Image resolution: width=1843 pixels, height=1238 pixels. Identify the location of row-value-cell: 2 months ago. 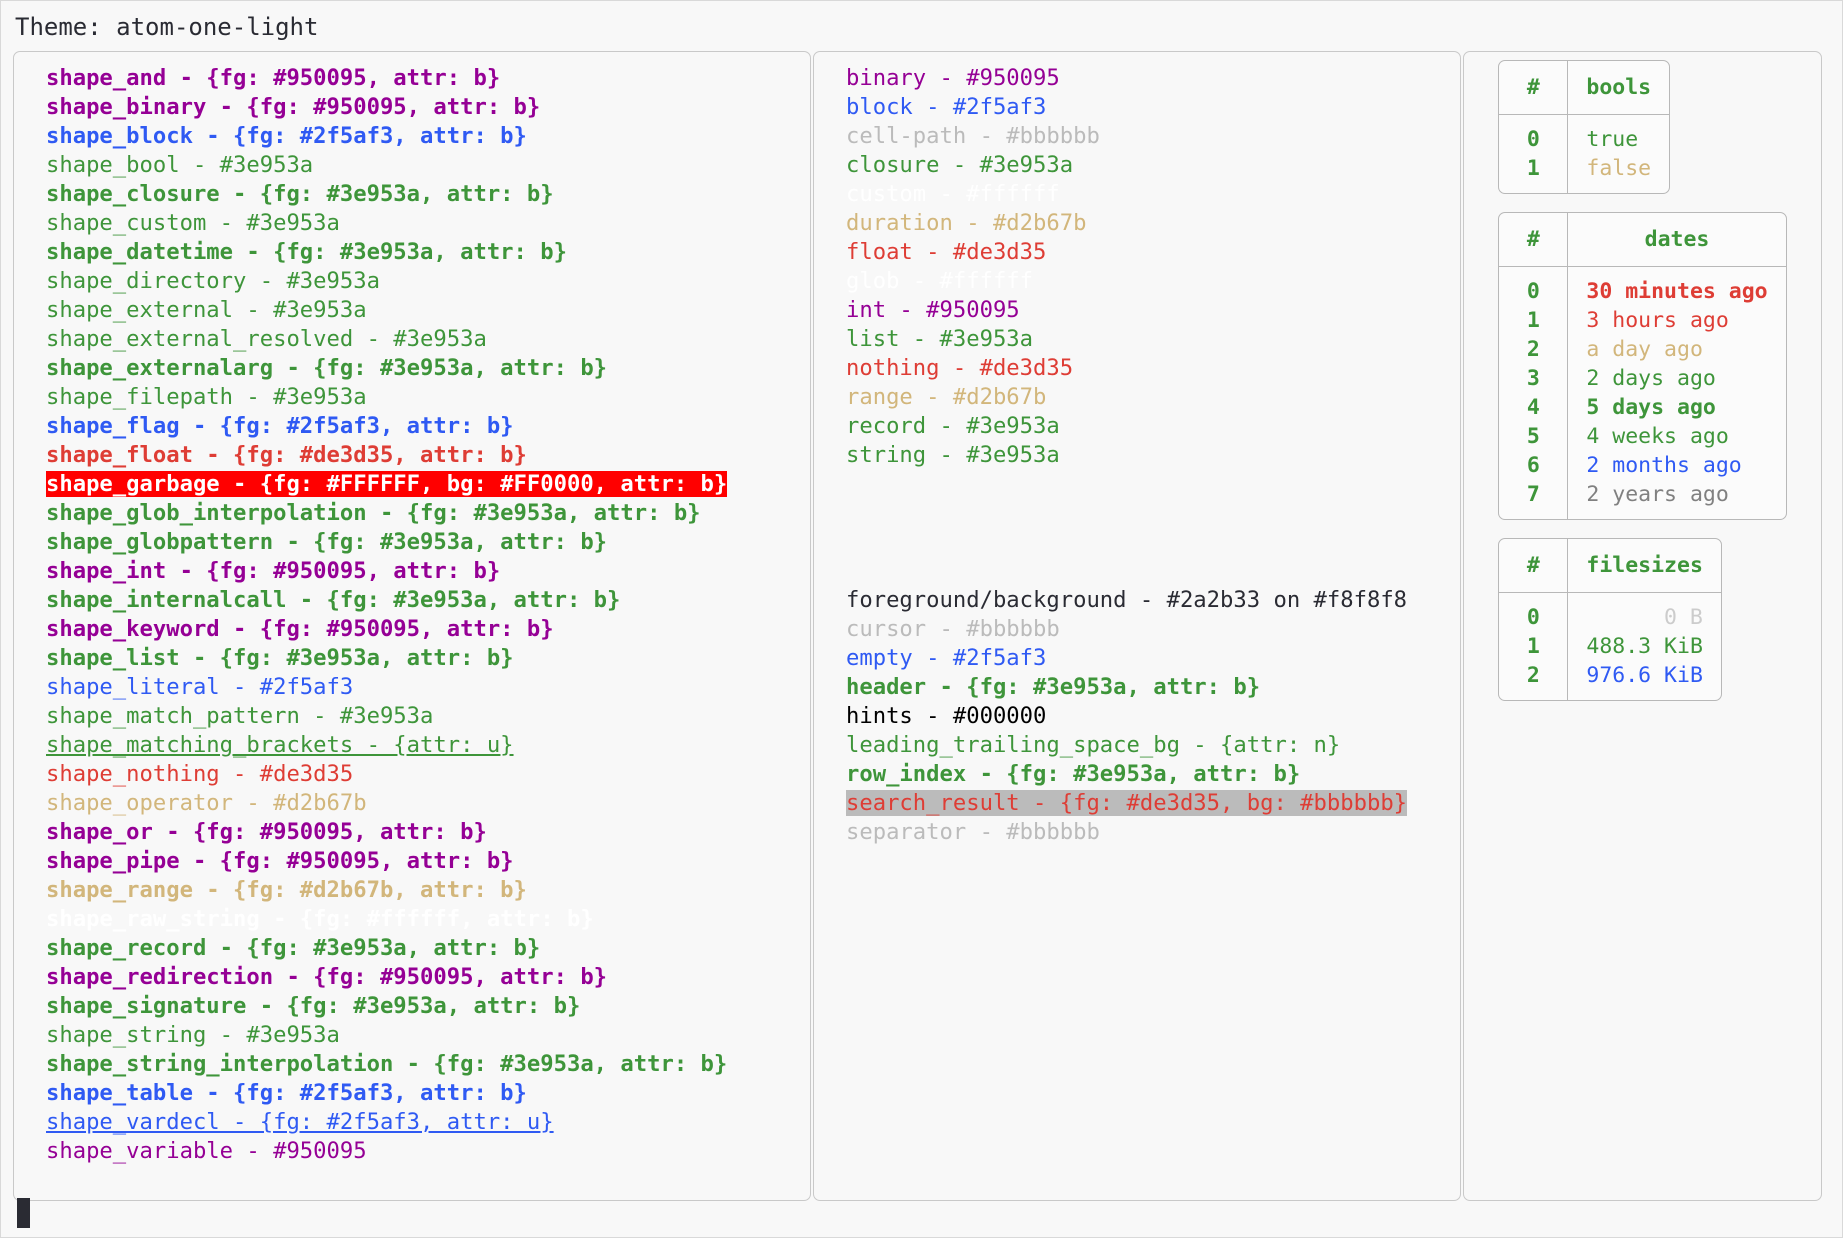
(1664, 465).